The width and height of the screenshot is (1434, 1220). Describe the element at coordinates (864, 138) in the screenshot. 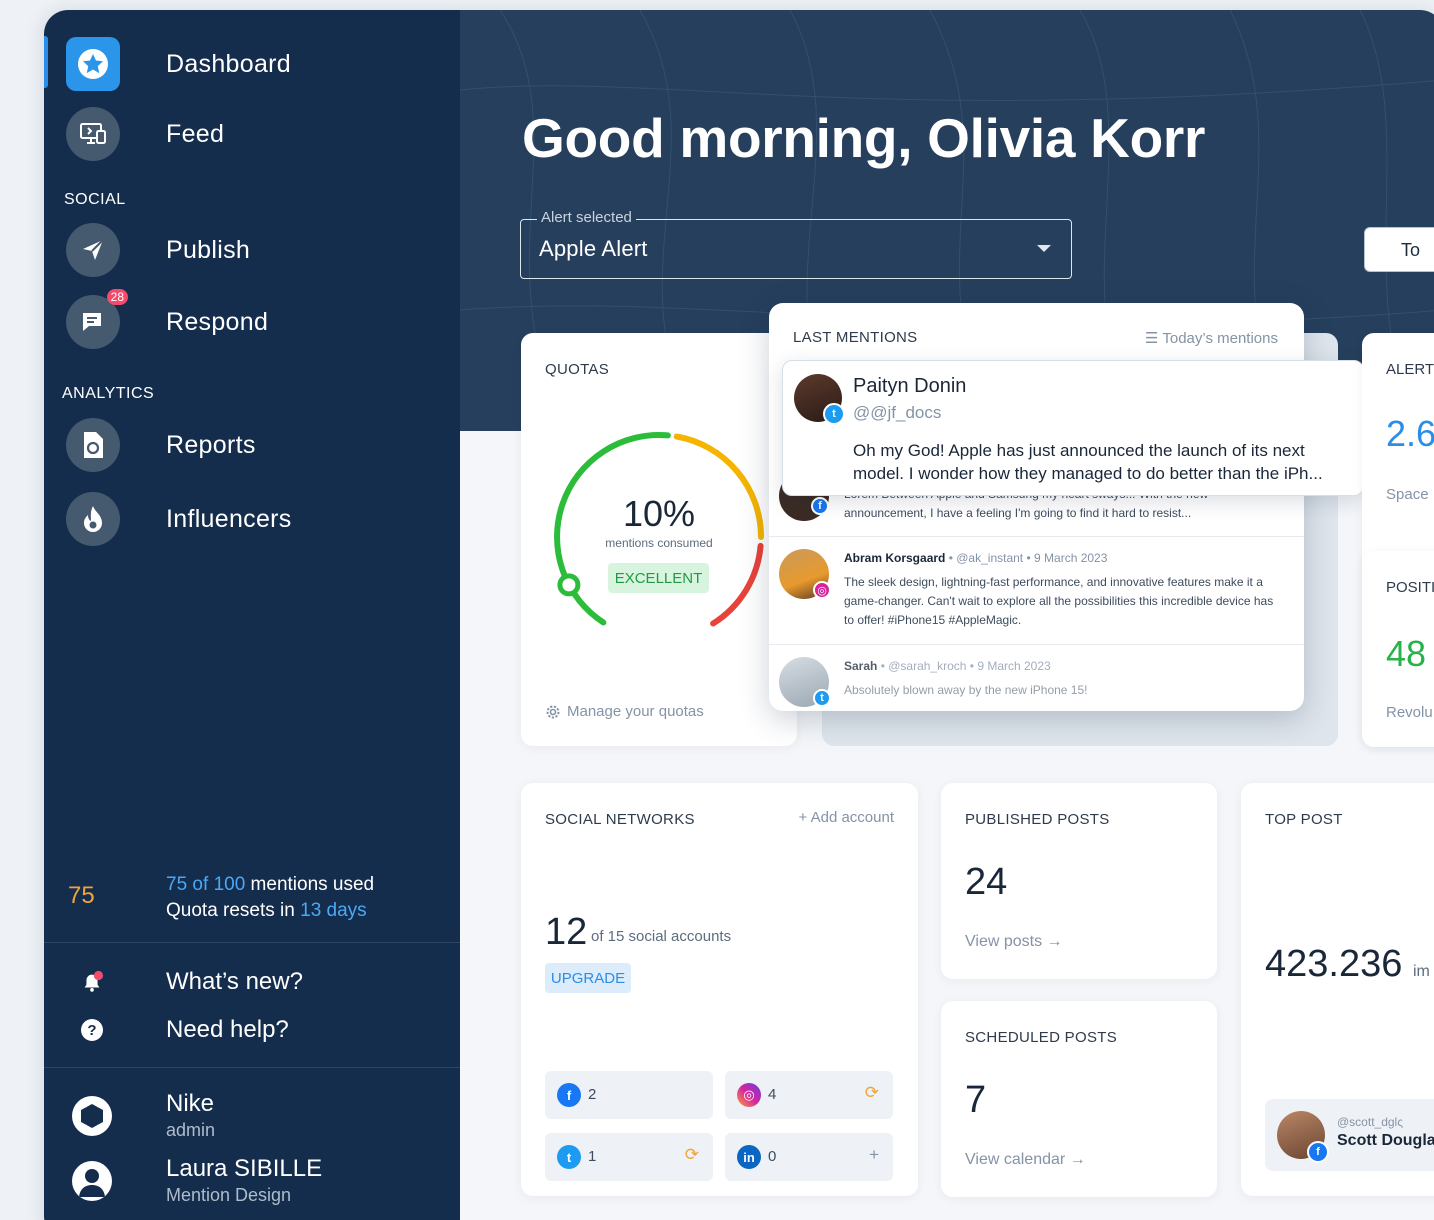

I see `greeting-title: Good morning, Olivia Korr` at that location.